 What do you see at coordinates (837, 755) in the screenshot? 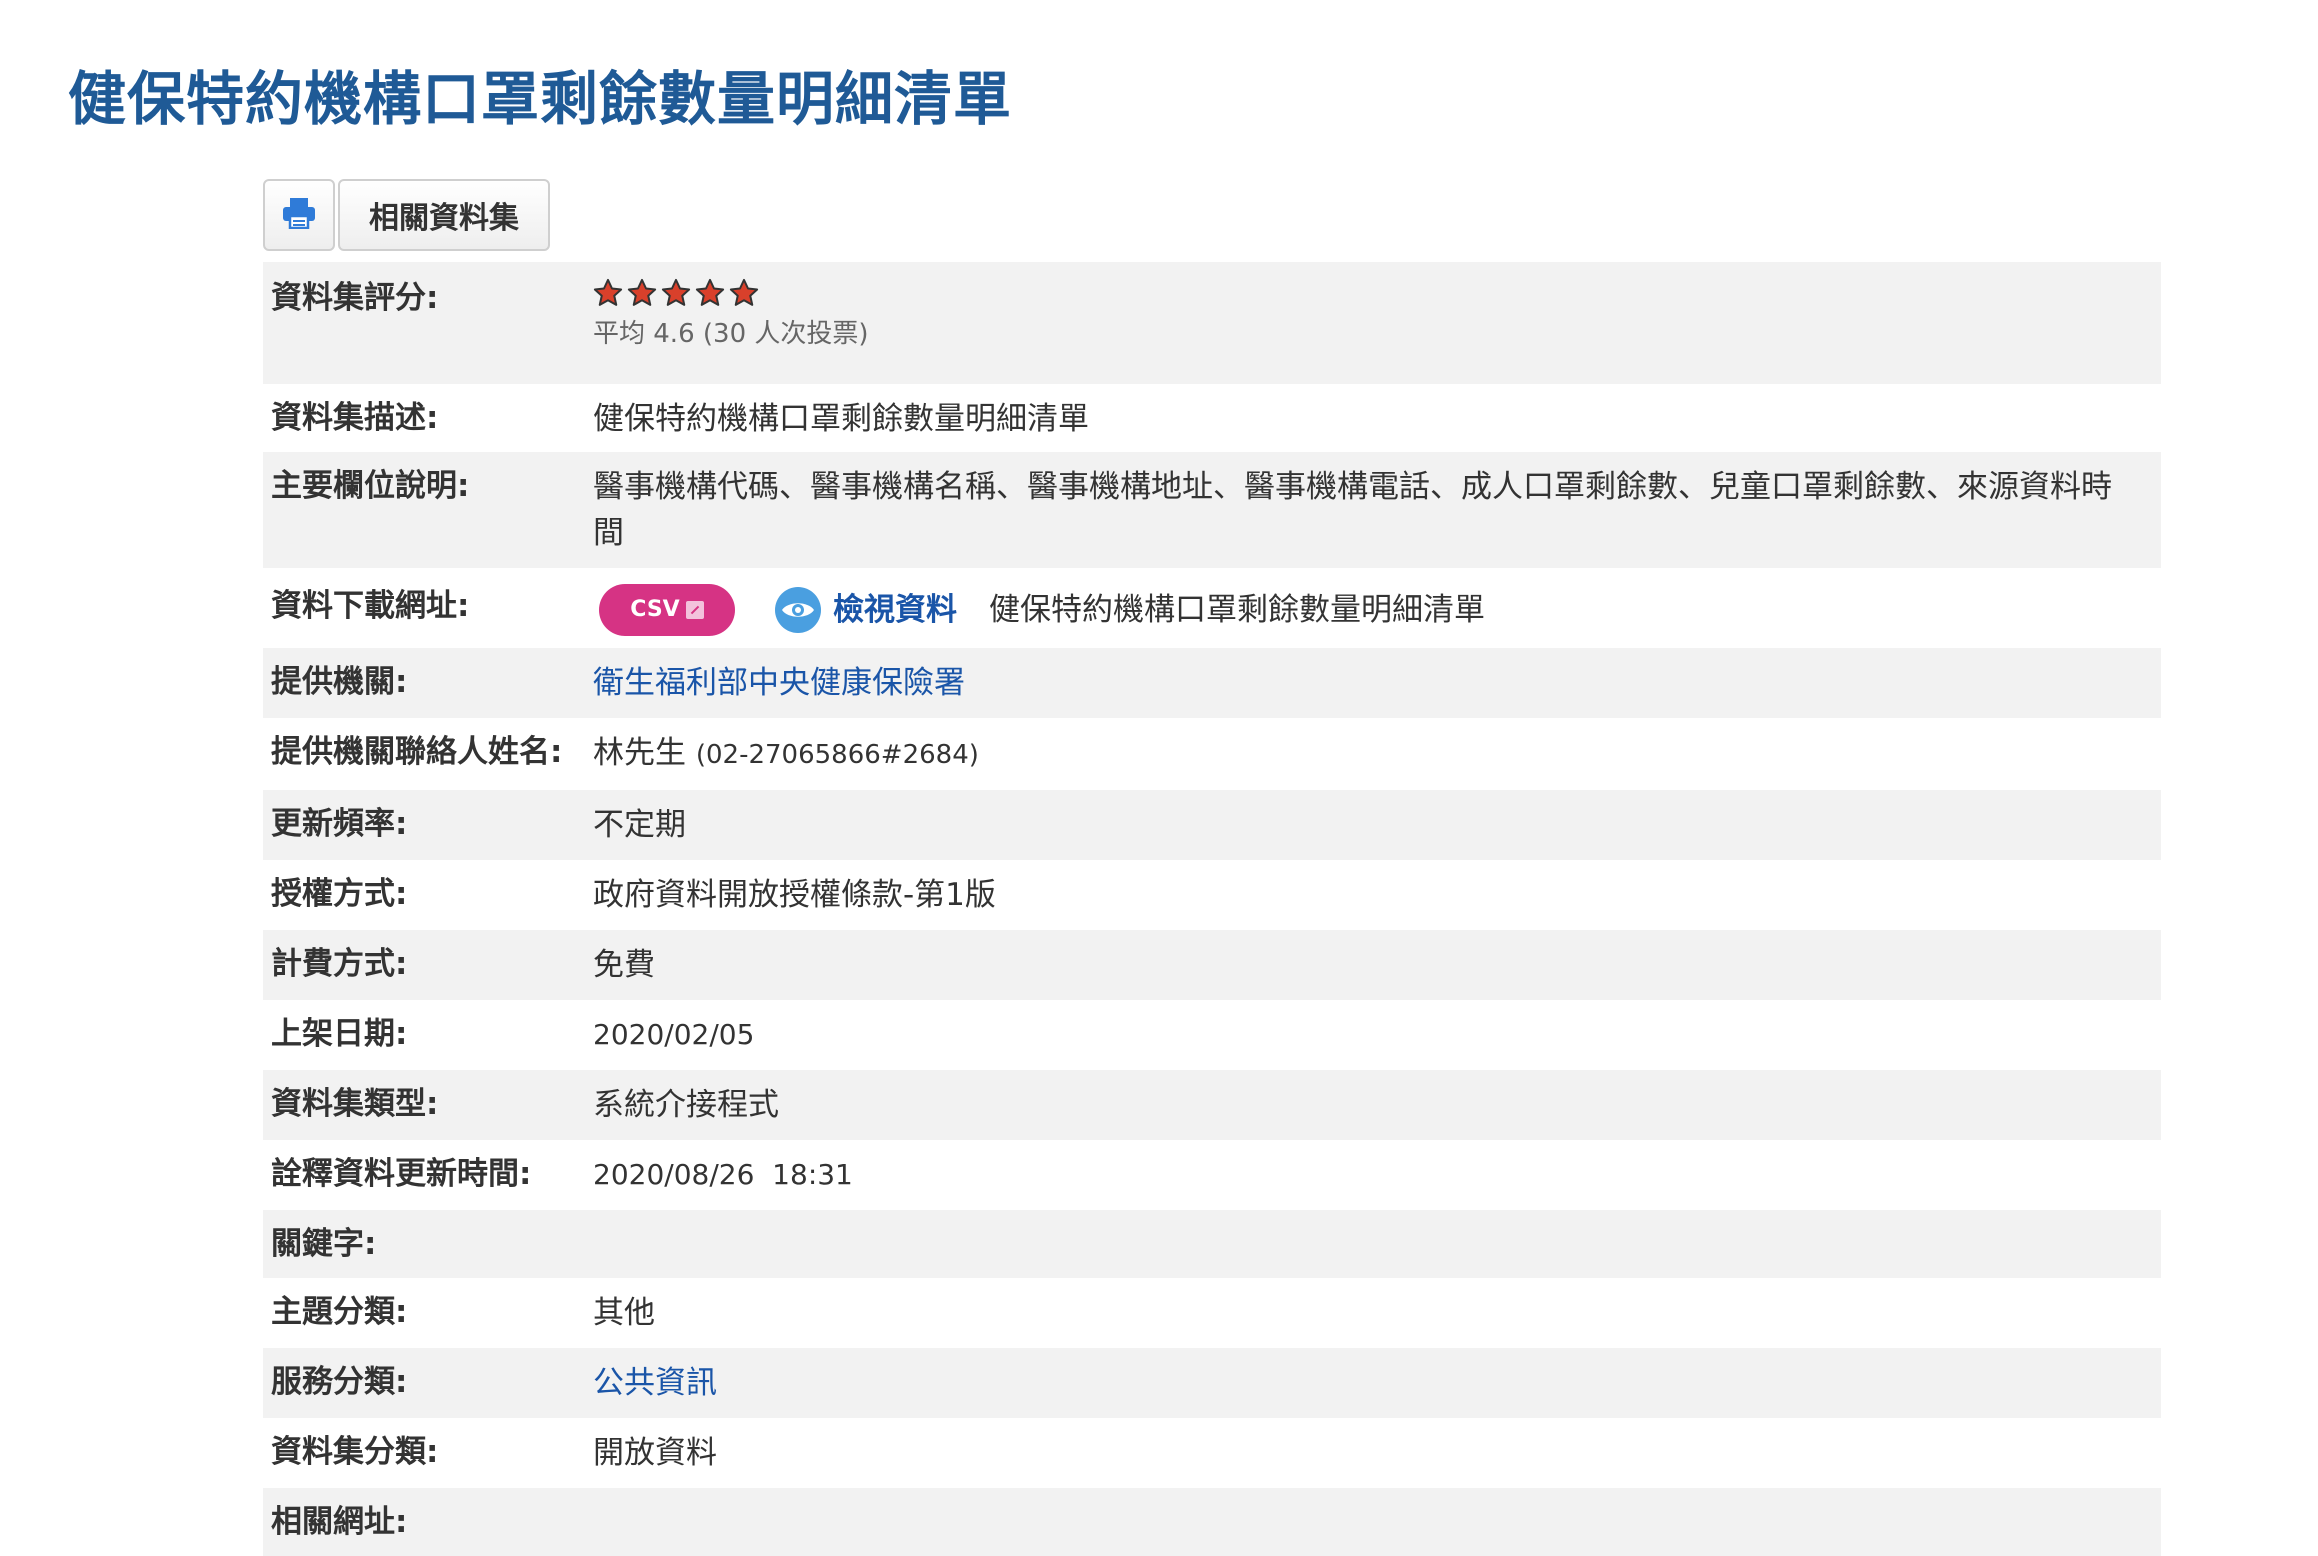
I see `contact-phone: (02-27065866#2684)` at bounding box center [837, 755].